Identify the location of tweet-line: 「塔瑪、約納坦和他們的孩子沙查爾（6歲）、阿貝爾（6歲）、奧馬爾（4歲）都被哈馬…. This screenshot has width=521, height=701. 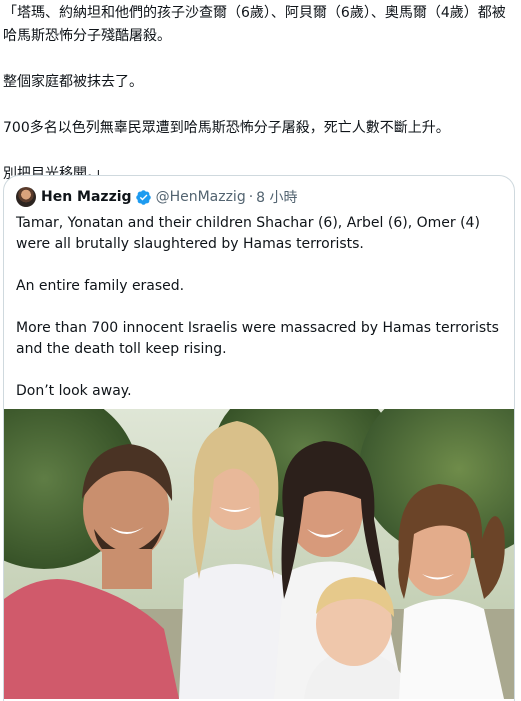
(254, 24).